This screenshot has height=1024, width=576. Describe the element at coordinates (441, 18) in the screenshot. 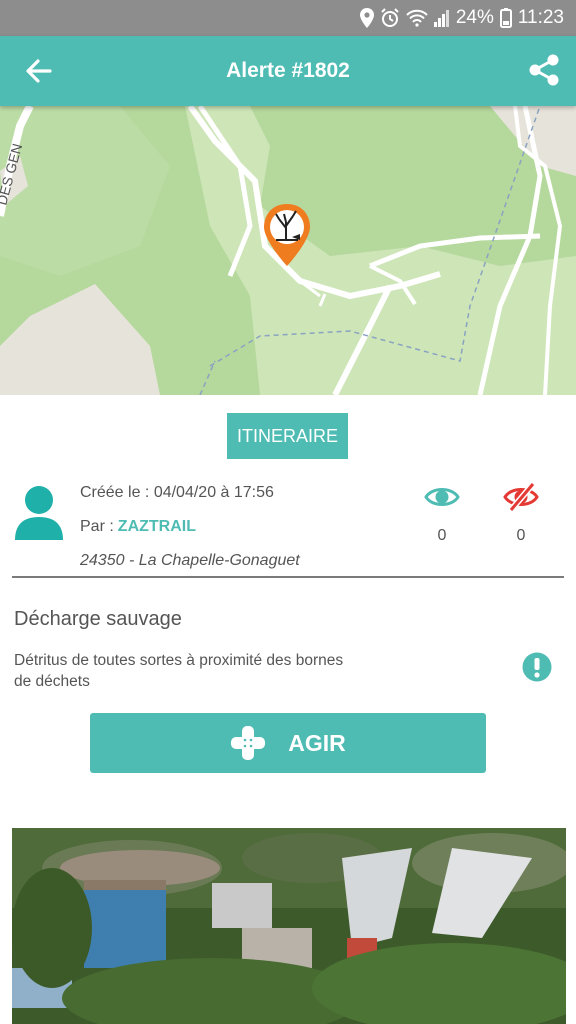

I see `signal-icon` at that location.